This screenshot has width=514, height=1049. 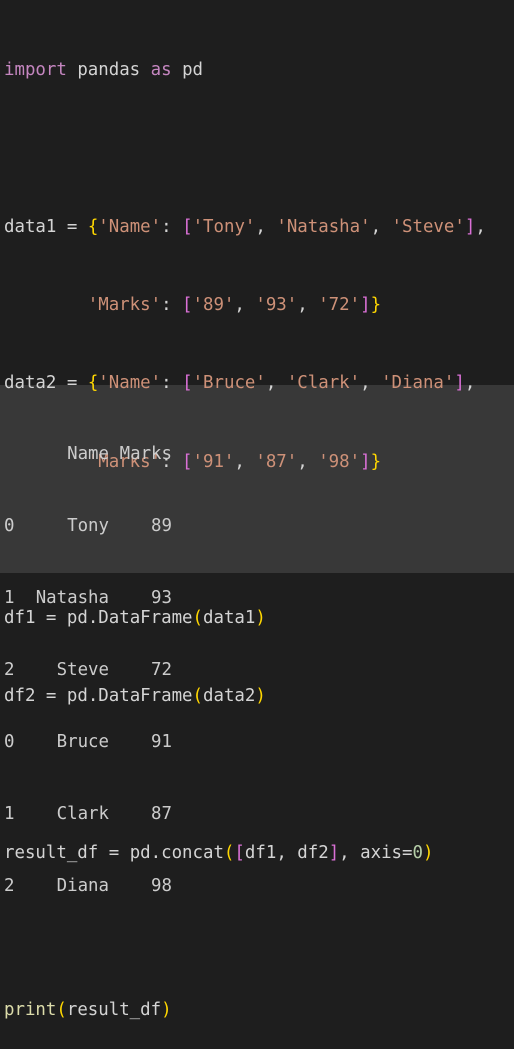 What do you see at coordinates (418, 383) in the screenshot?
I see `string: 'Diana'` at bounding box center [418, 383].